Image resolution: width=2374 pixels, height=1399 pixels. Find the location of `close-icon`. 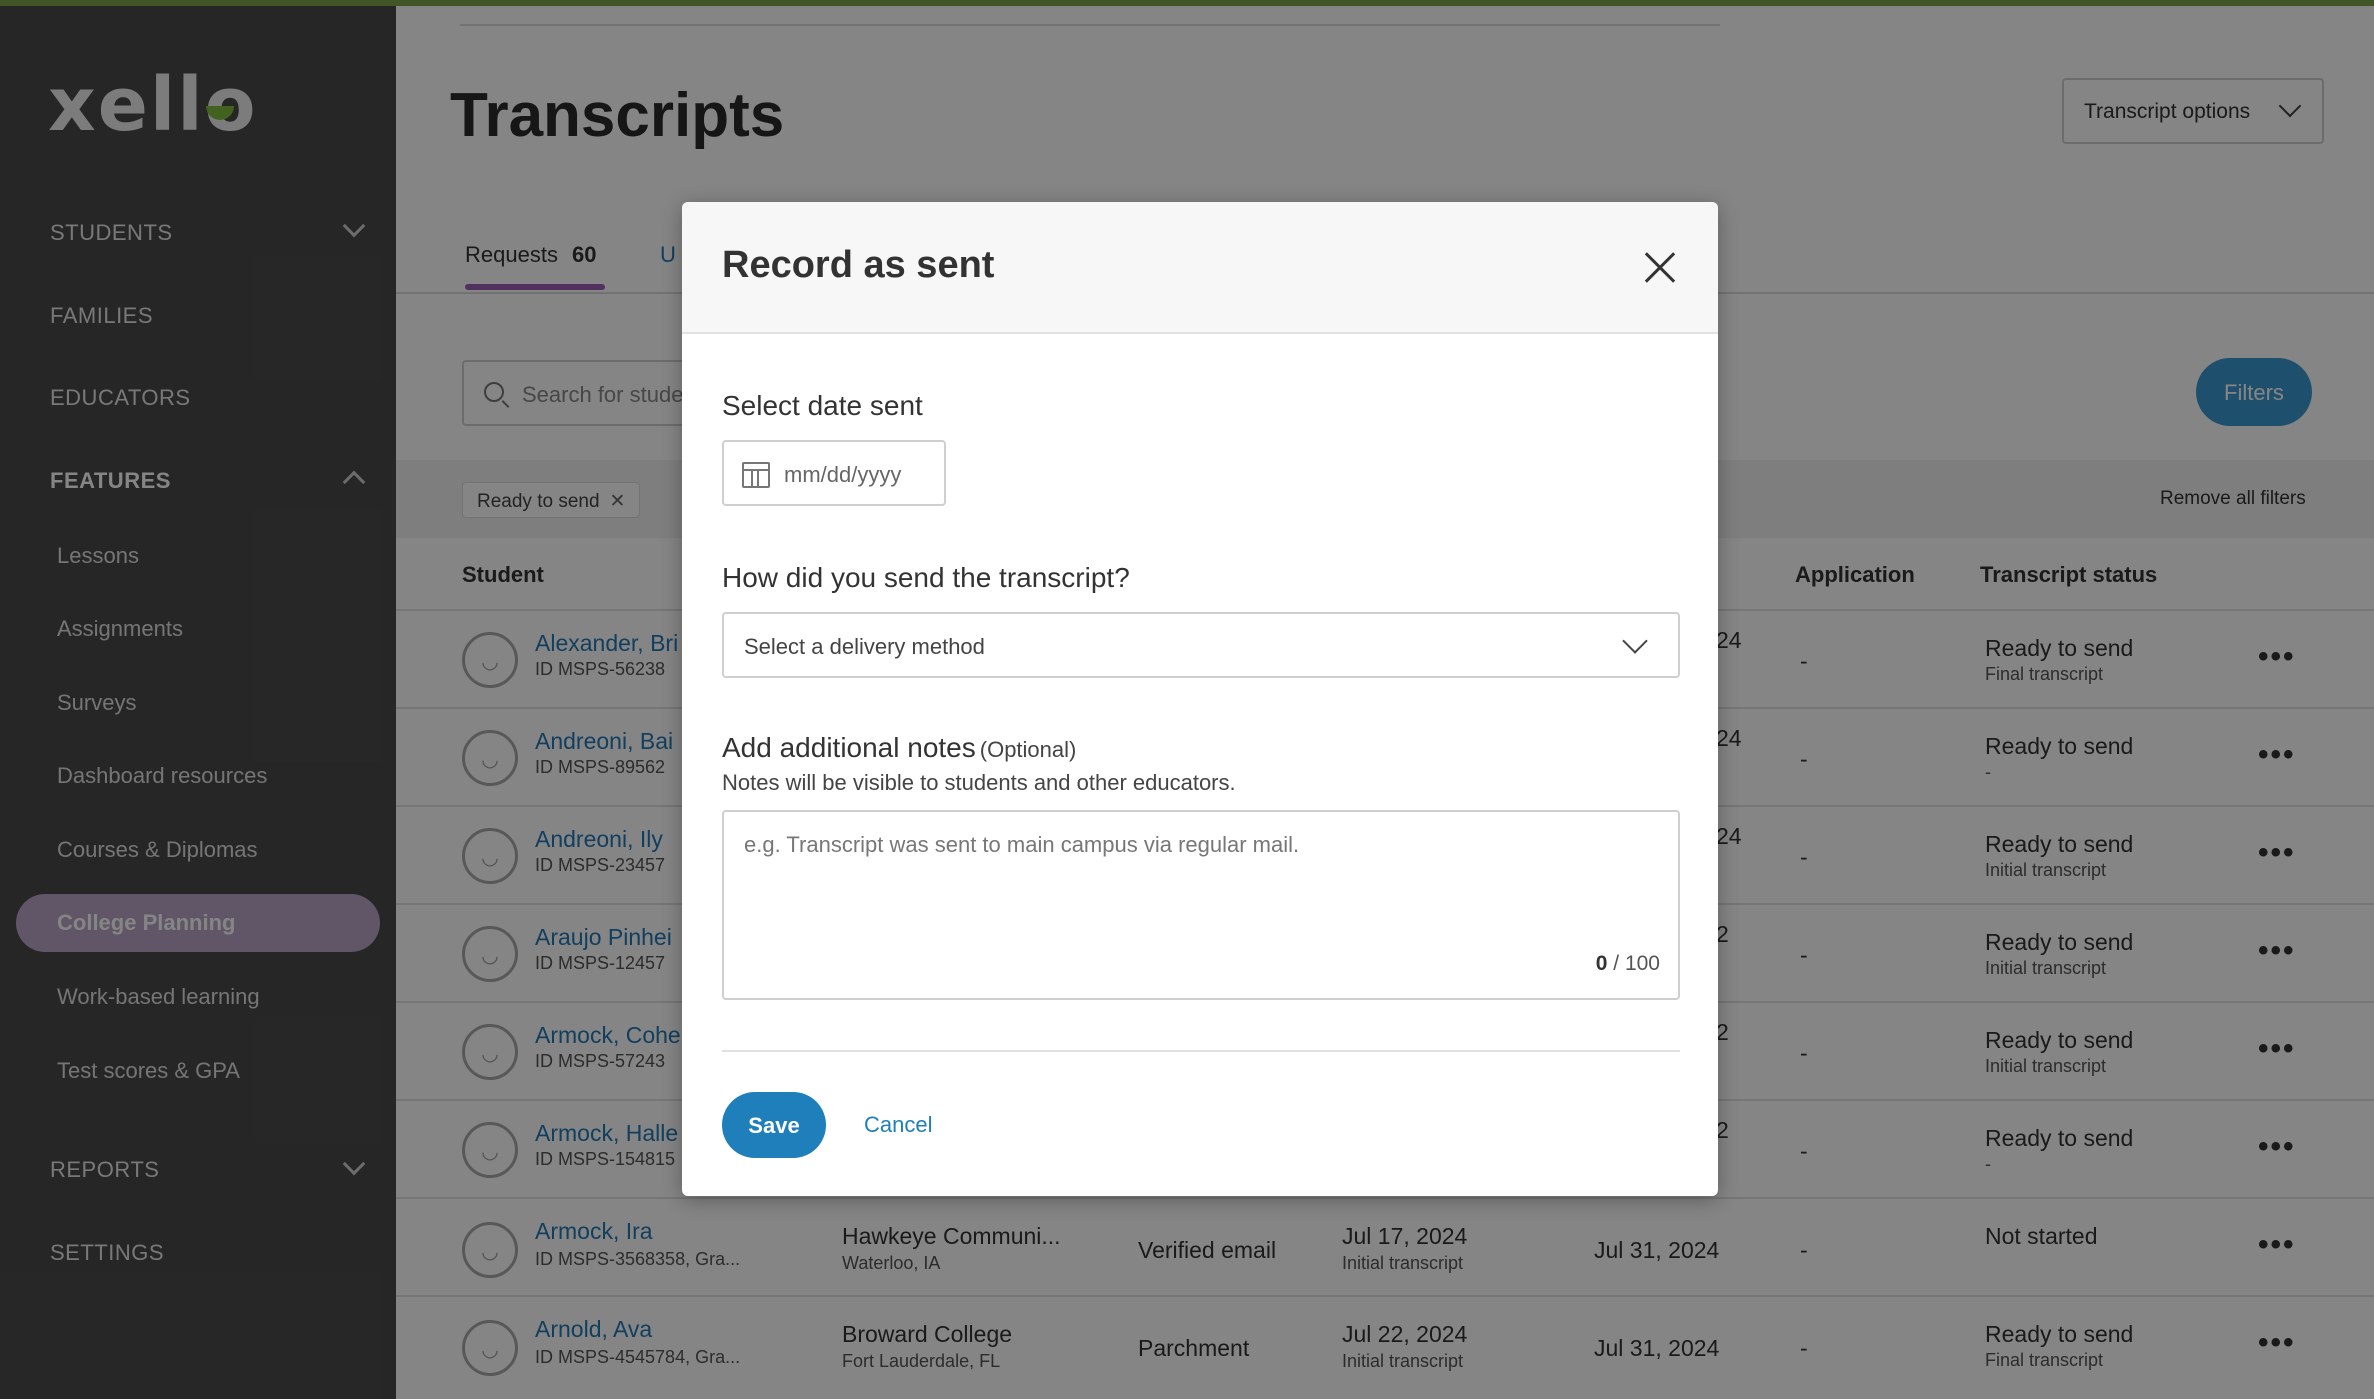

close-icon is located at coordinates (1660, 268).